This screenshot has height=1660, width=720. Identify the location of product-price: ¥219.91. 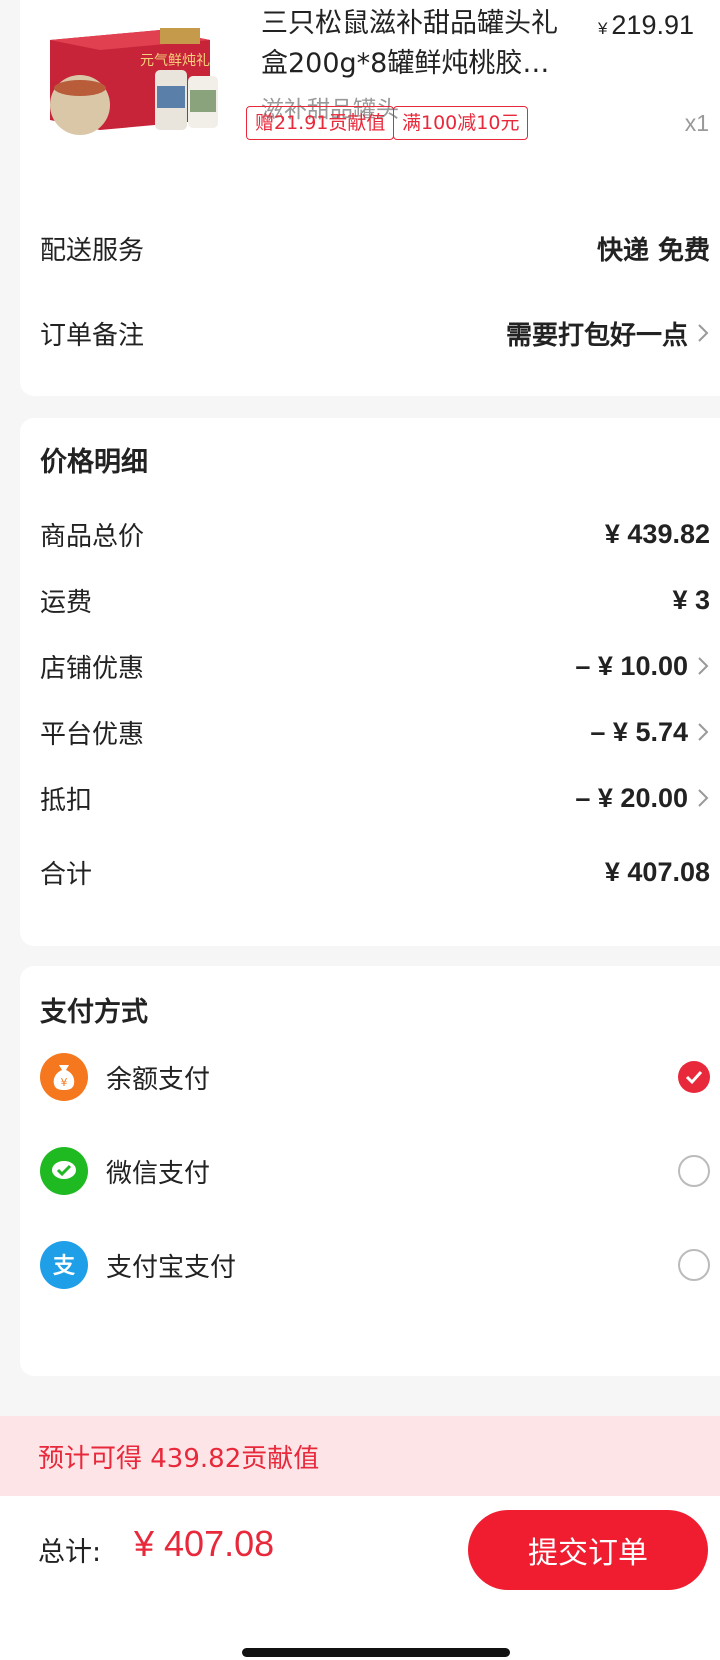
(646, 25).